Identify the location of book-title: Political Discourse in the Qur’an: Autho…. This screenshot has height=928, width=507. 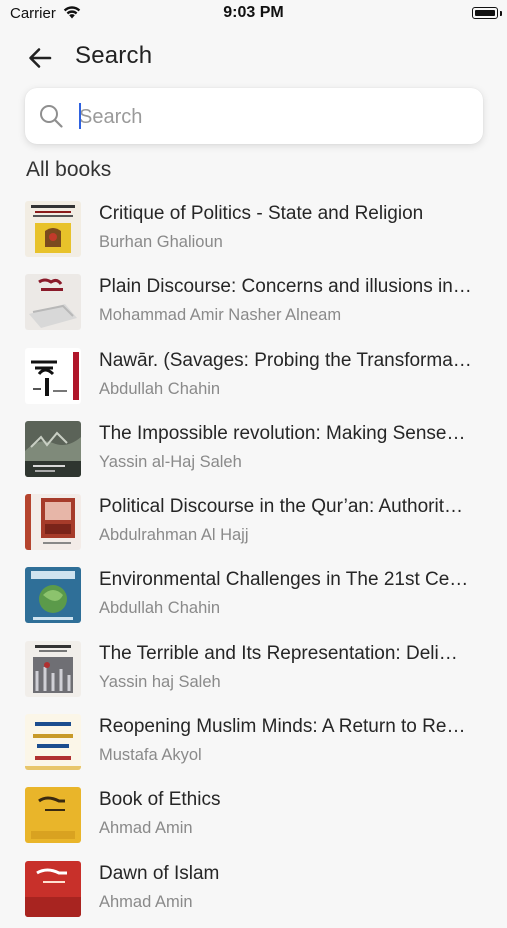
(281, 507).